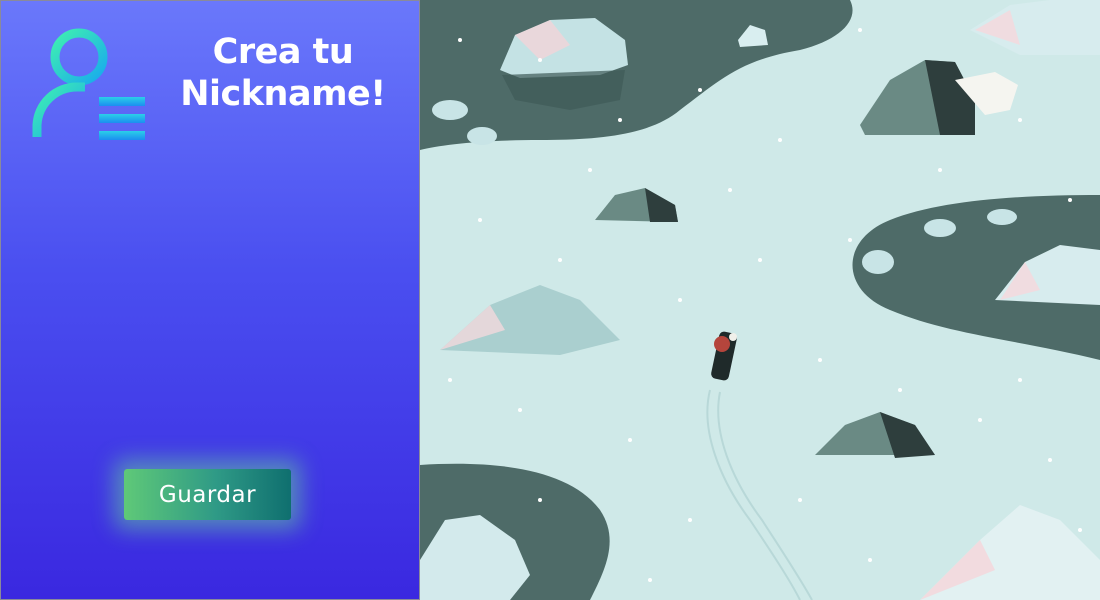 This screenshot has height=600, width=1100. I want to click on title-line-2: Nickname!, so click(283, 94).